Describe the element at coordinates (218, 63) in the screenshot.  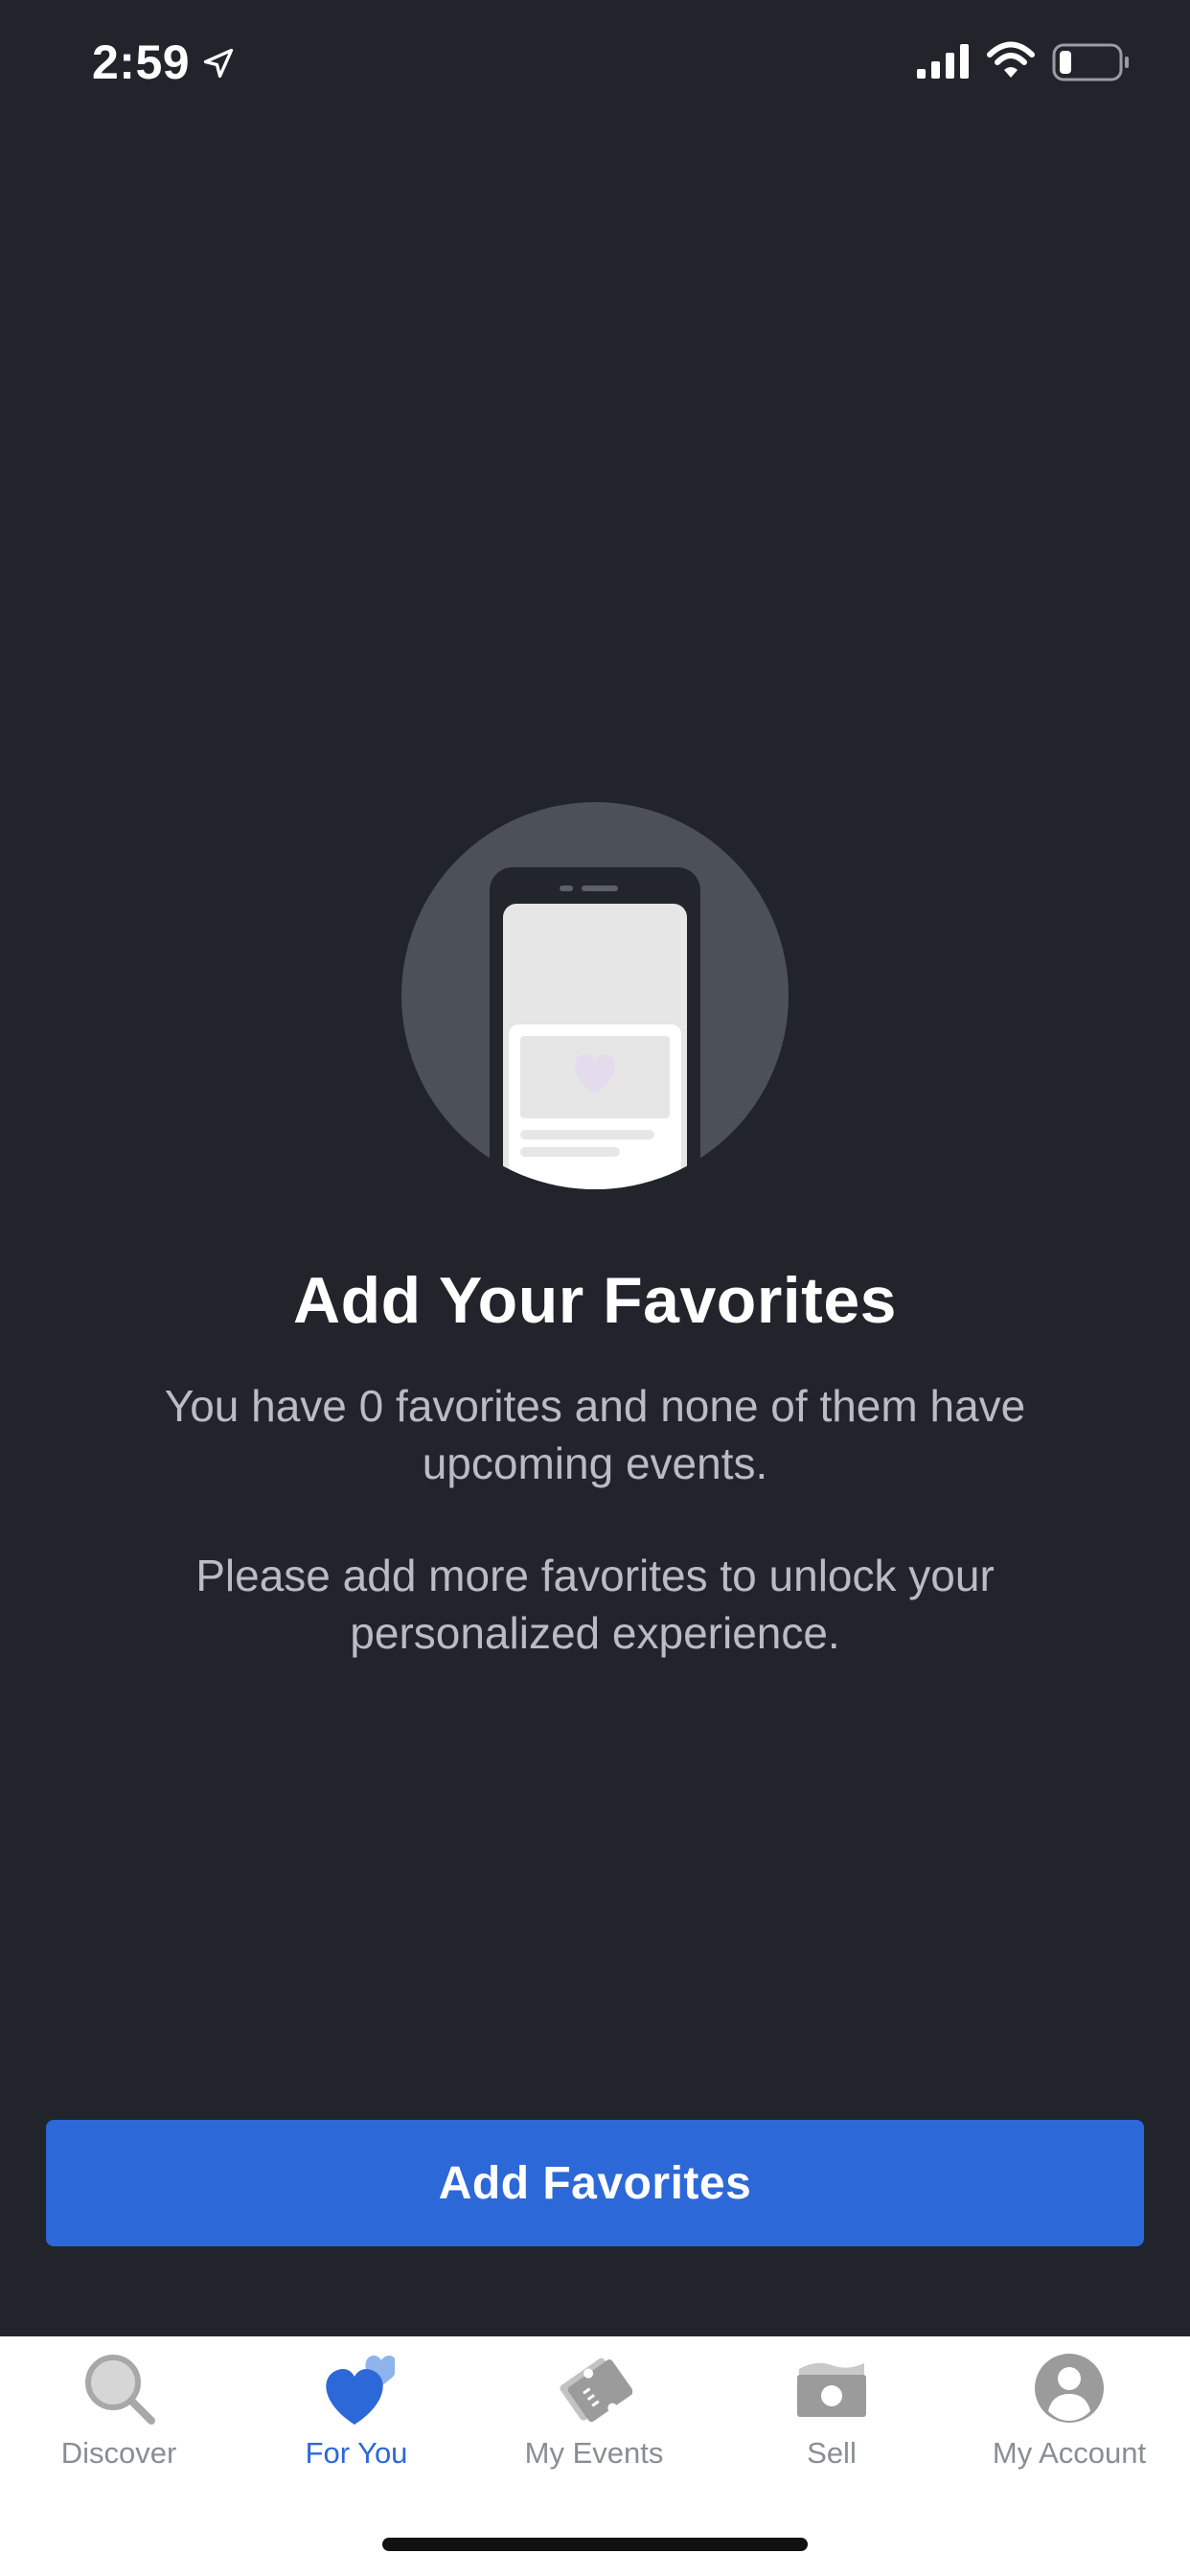
I see `location-arrow-icon` at that location.